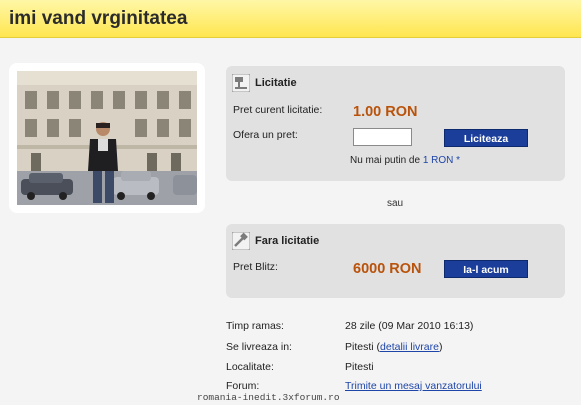 Image resolution: width=581 pixels, height=405 pixels. Describe the element at coordinates (409, 326) in the screenshot. I see `time-left-value: 28 zile (09 Mar 2010 16:13)` at that location.